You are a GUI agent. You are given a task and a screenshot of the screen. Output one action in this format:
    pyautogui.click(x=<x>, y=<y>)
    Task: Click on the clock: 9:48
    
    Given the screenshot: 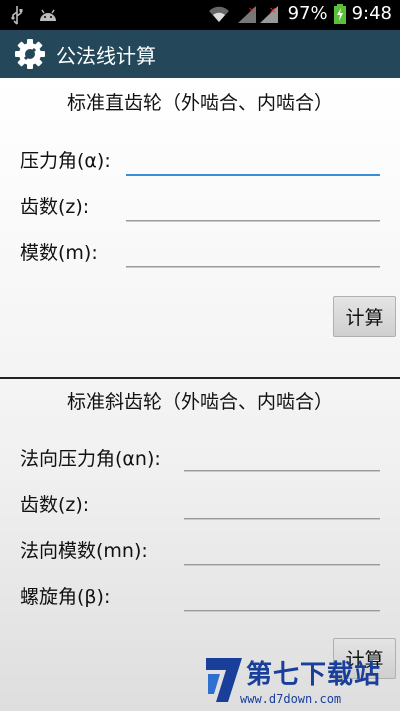 What is the action you would take?
    pyautogui.click(x=371, y=13)
    